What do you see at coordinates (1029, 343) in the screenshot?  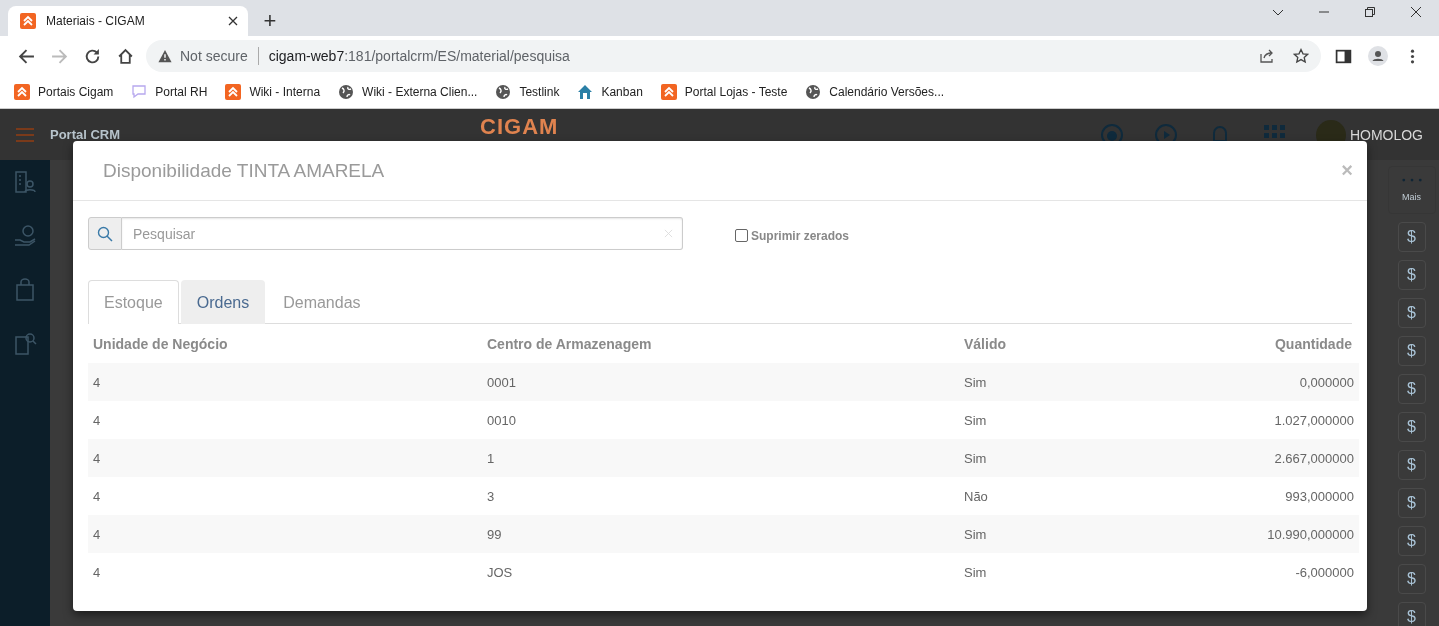 I see `column-header: Válido` at bounding box center [1029, 343].